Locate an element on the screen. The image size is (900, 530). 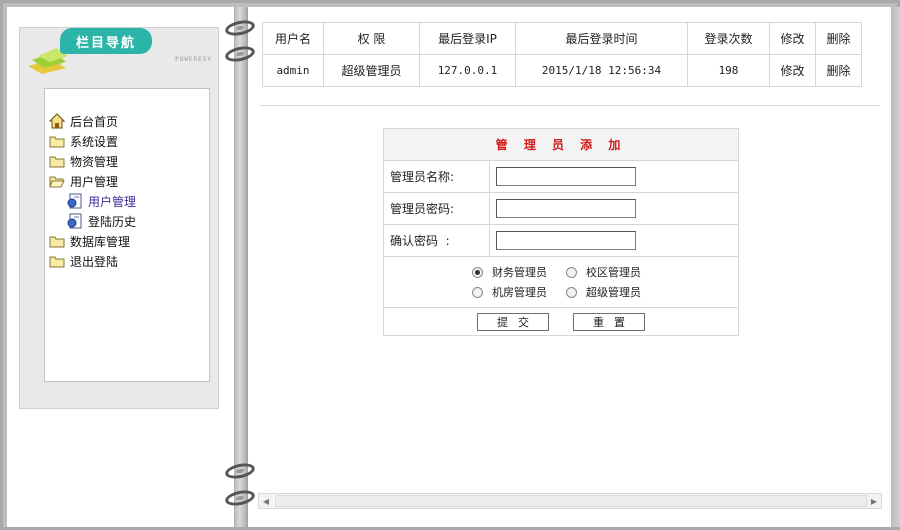
cell-last-time: 2015/1/18 12:56:34 is located at coordinates (601, 70).